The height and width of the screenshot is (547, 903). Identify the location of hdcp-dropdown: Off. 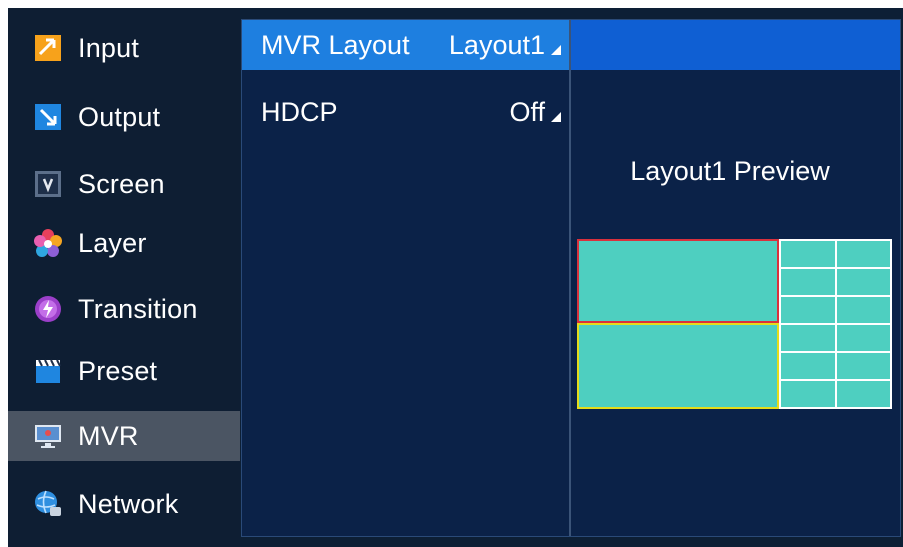
(535, 112).